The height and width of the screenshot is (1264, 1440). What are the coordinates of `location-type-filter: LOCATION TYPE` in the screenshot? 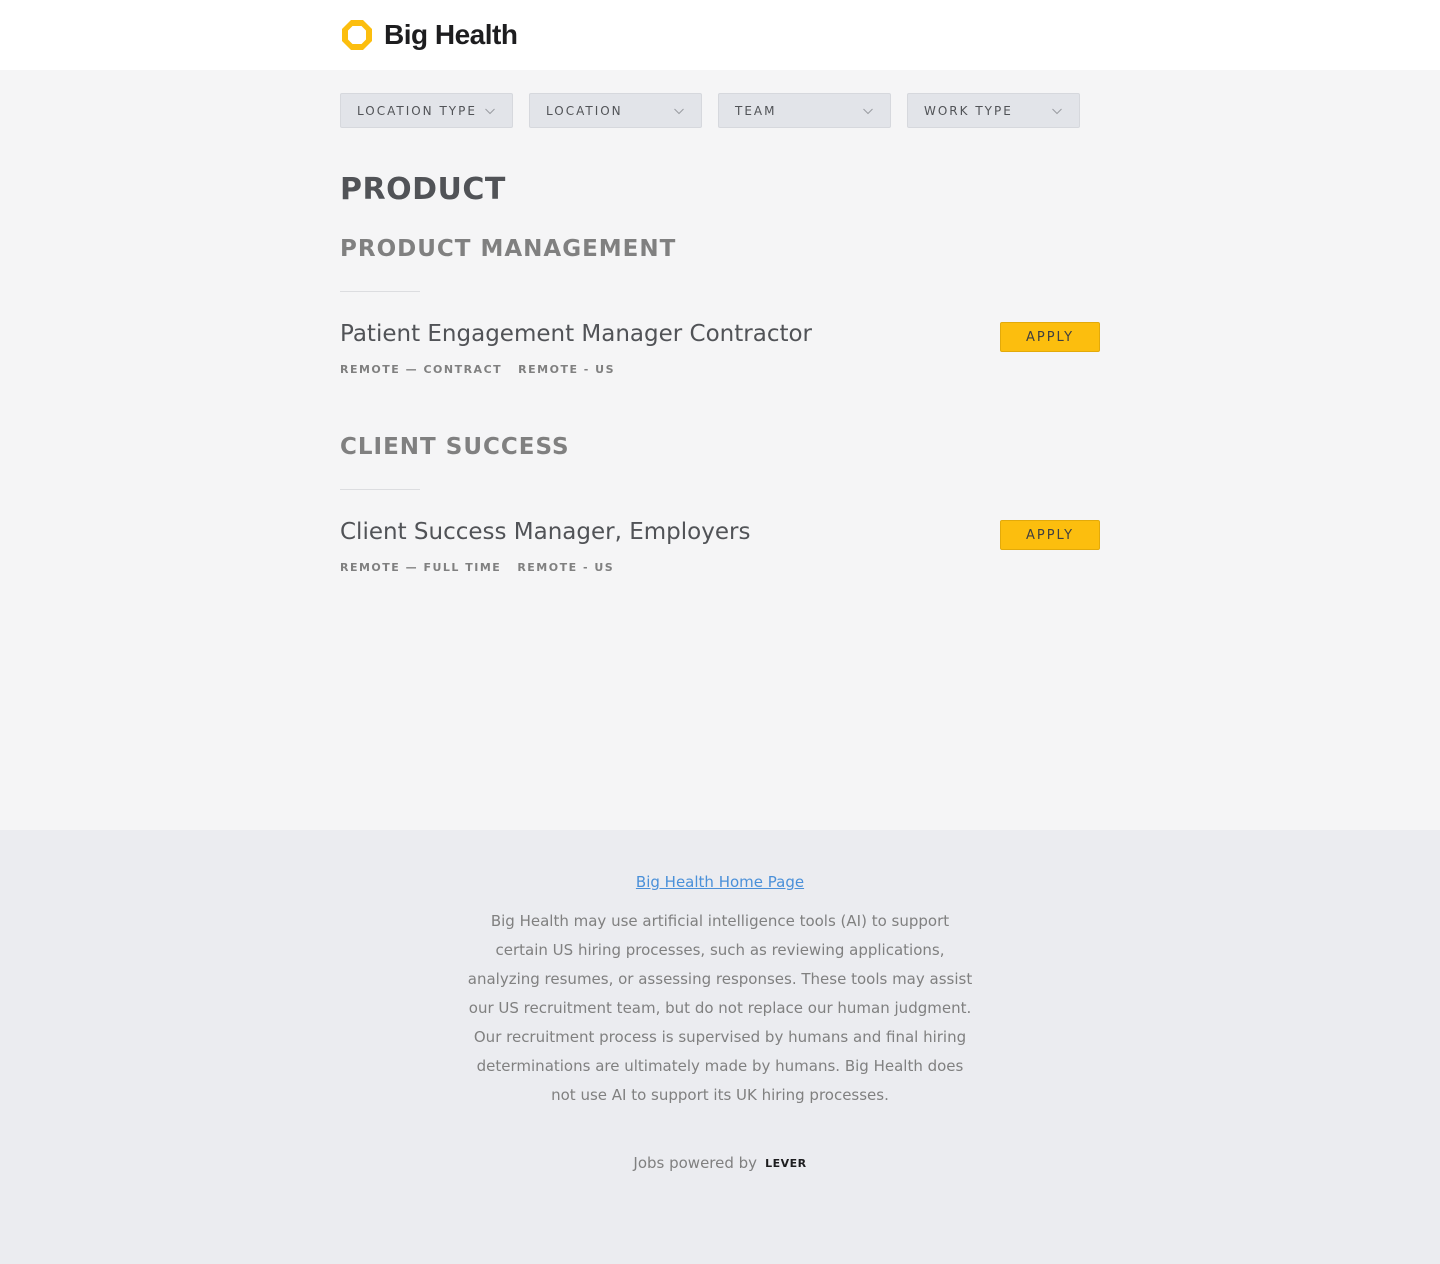 It's located at (426, 110).